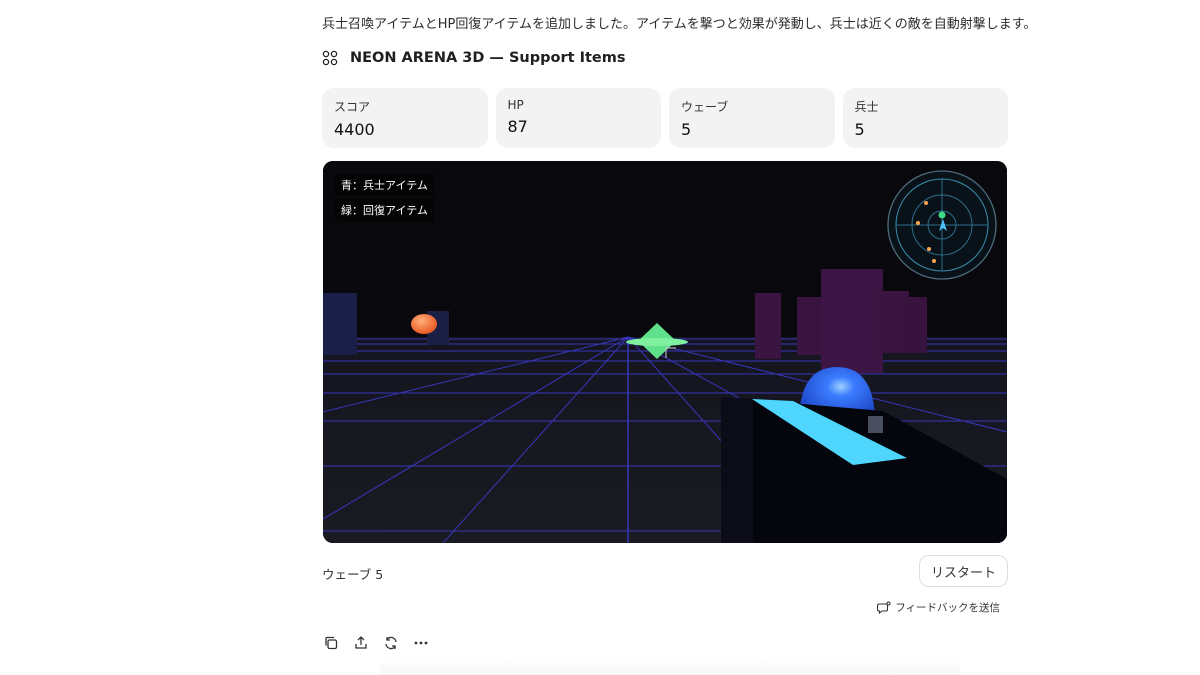 The height and width of the screenshot is (675, 1200). What do you see at coordinates (942, 215) in the screenshot?
I see `radar-ally-dot` at bounding box center [942, 215].